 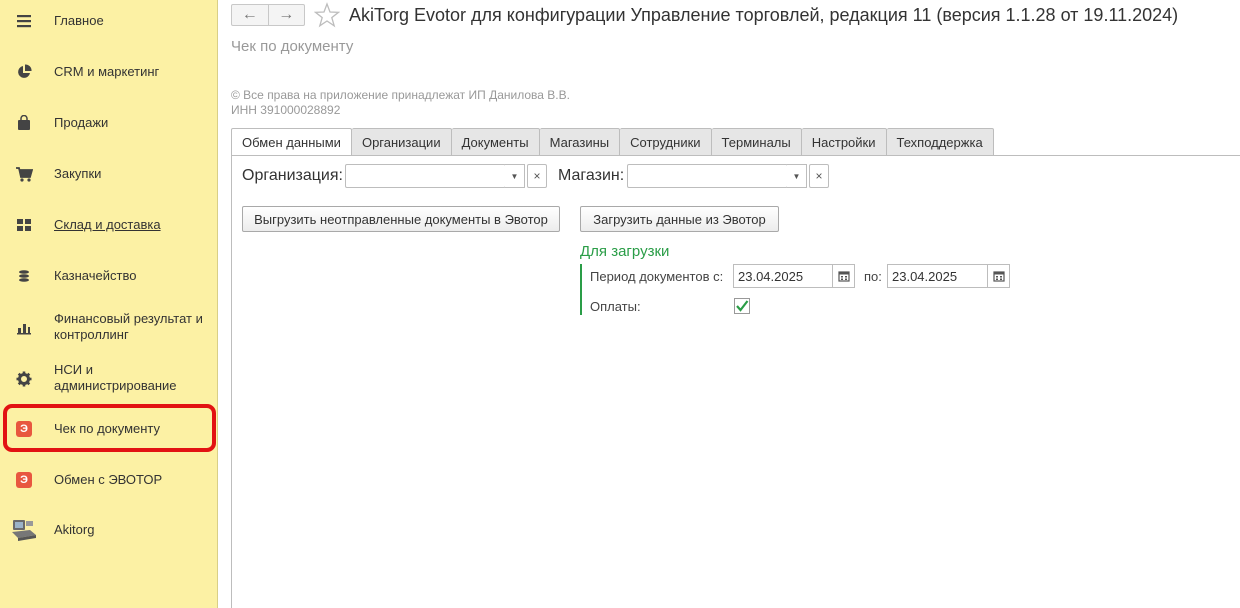 What do you see at coordinates (401, 142) in the screenshot?
I see `tab-organizations: Организации` at bounding box center [401, 142].